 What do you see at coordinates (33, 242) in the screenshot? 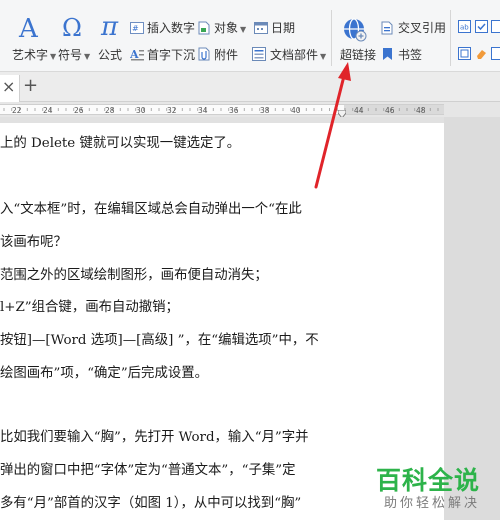
I see `doc-line: 该画布呢？` at bounding box center [33, 242].